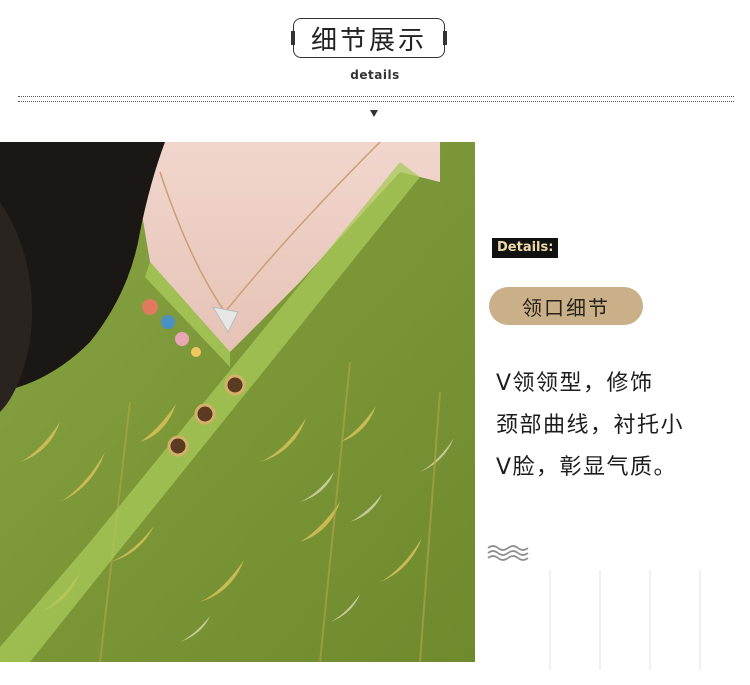 The height and width of the screenshot is (685, 750). I want to click on page-title: 细节展示, so click(368, 40).